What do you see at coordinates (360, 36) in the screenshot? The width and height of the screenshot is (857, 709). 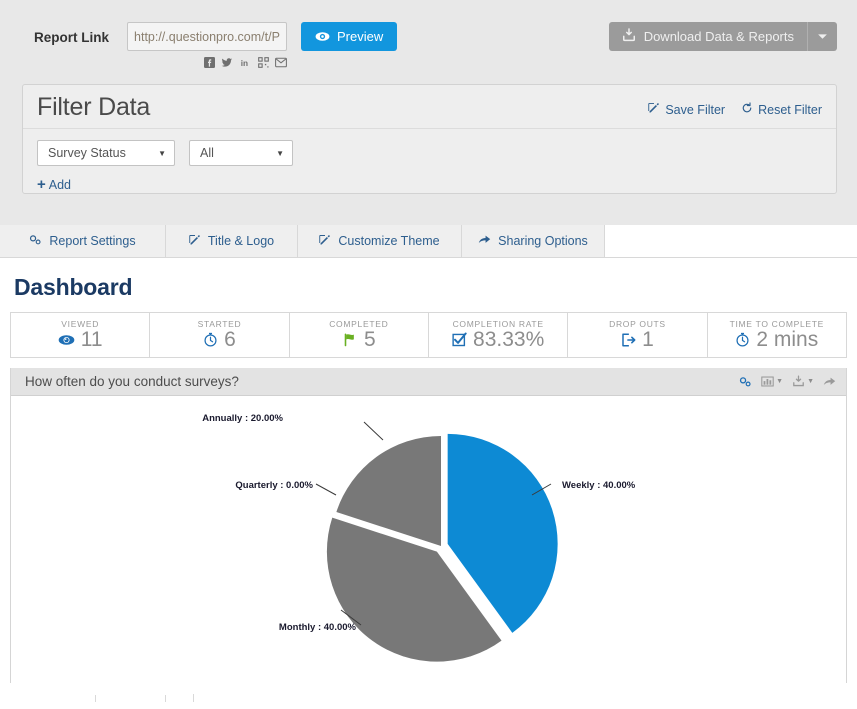 I see `preview-button-label: Preview` at bounding box center [360, 36].